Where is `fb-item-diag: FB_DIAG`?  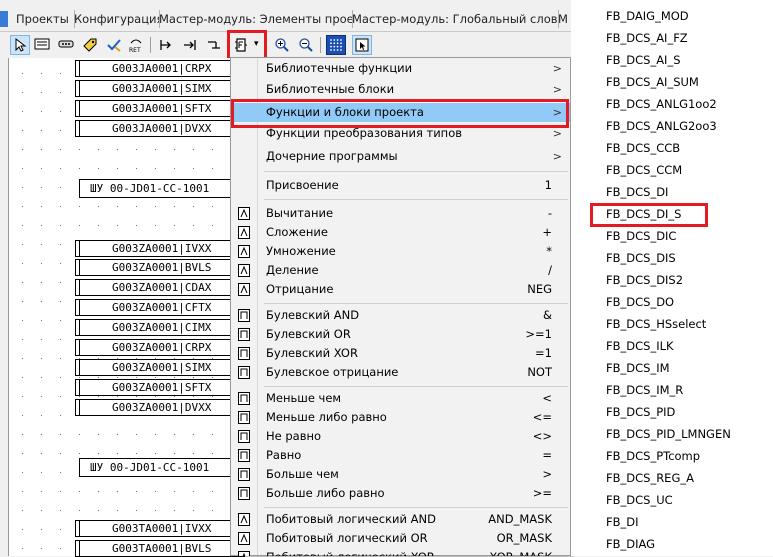 fb-item-diag: FB_DIAG is located at coordinates (630, 544).